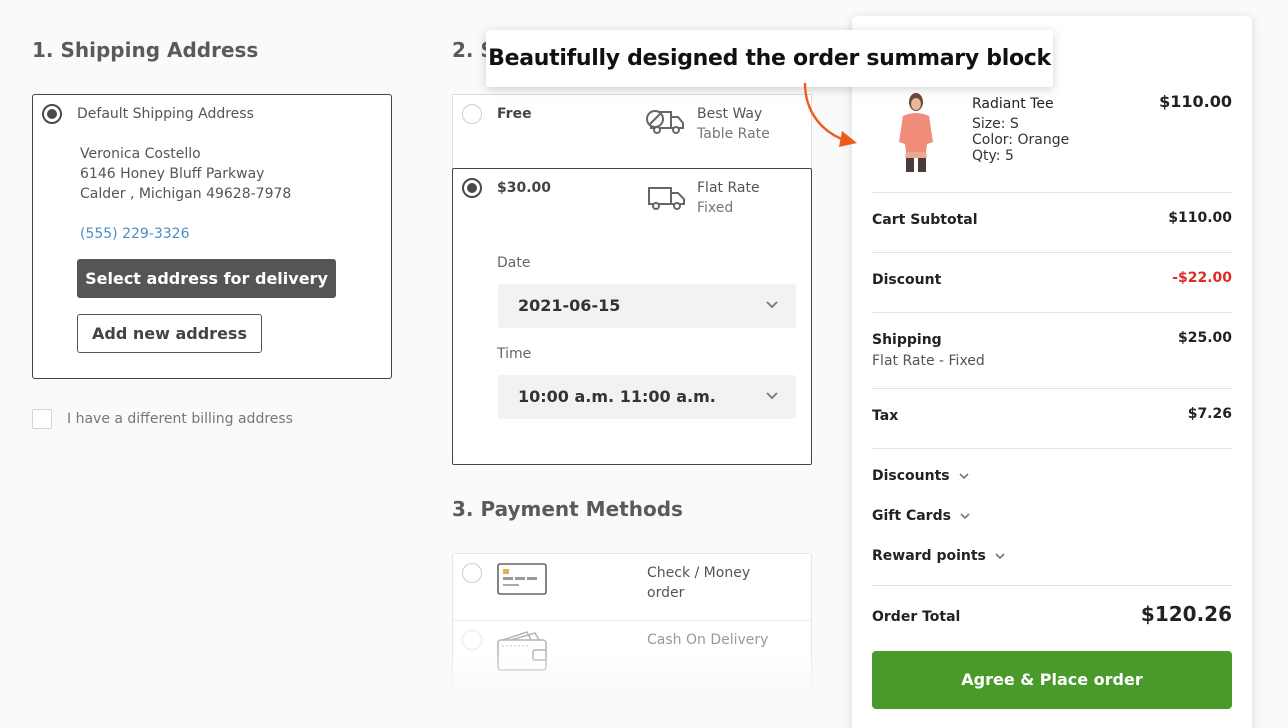 Image resolution: width=1288 pixels, height=728 pixels. I want to click on reward-points-toggle: Reward points, so click(939, 556).